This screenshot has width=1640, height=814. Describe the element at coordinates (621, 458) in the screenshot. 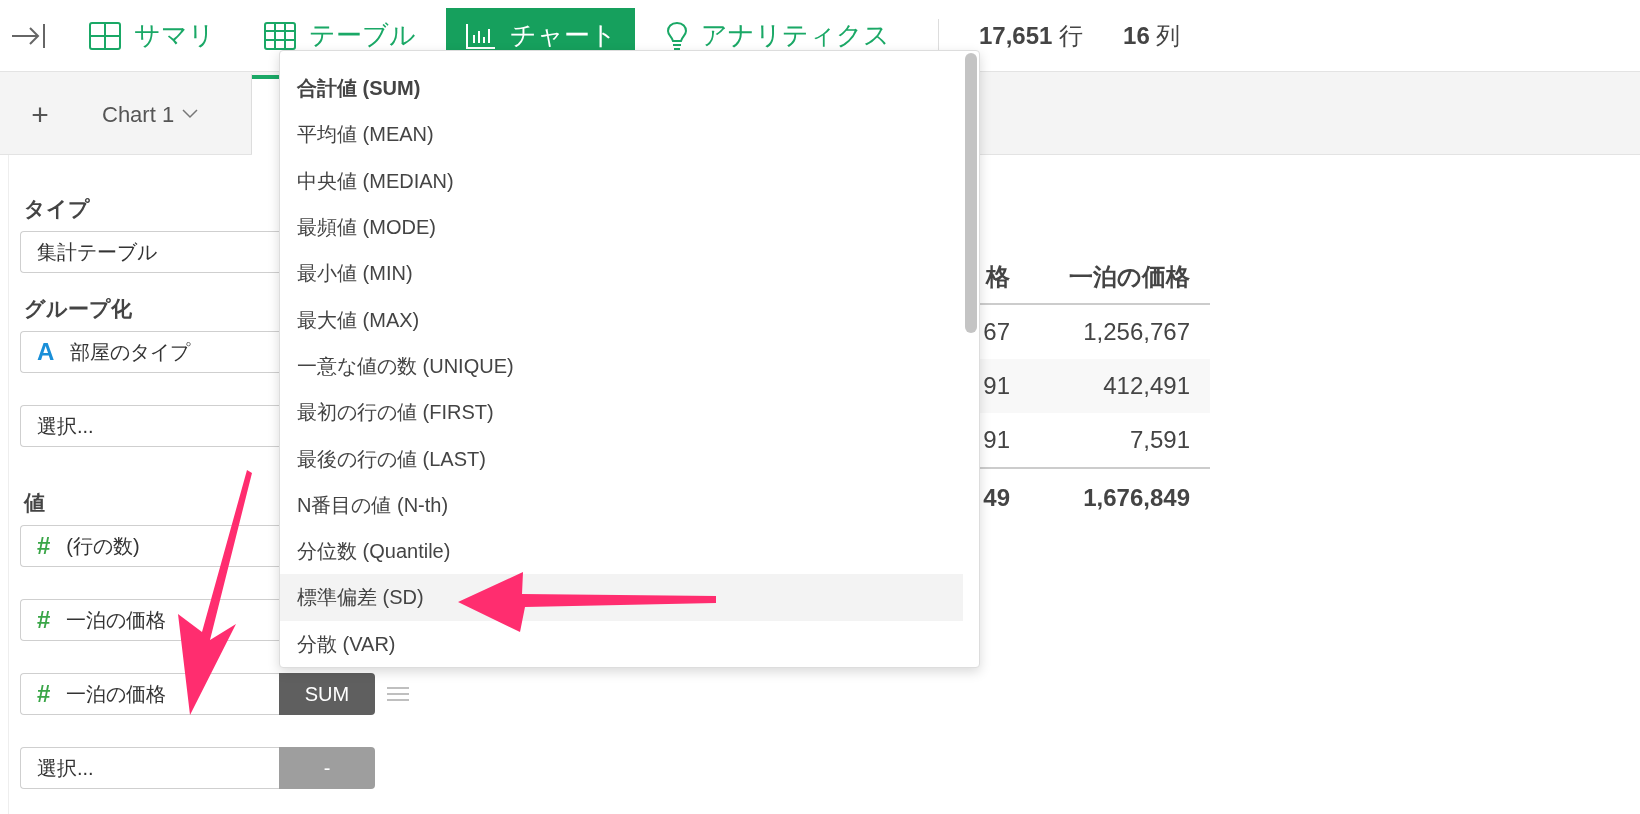

I see `menu-item: 最後の行の値 (LAST)` at that location.